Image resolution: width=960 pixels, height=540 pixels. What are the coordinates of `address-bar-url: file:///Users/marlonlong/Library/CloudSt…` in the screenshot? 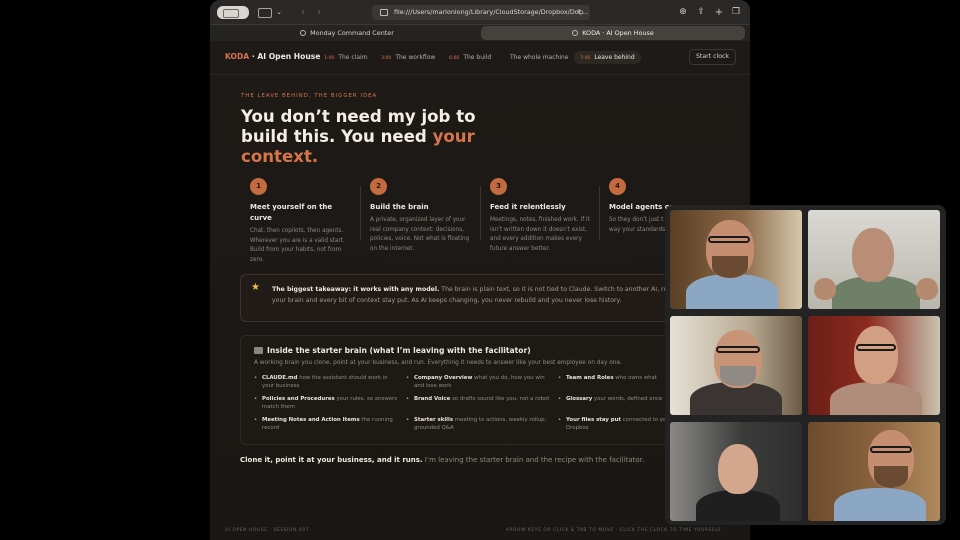 It's located at (491, 12).